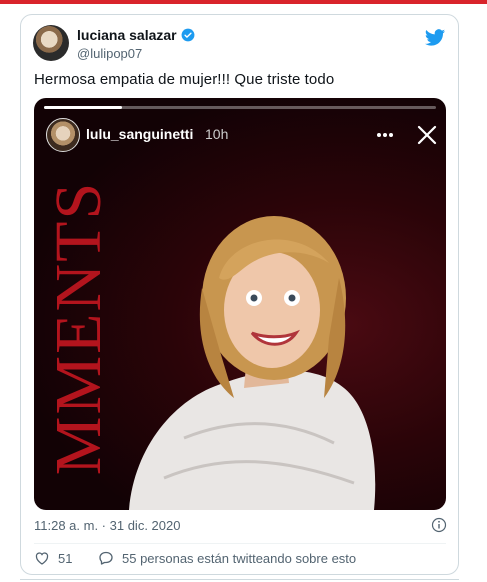 Image resolution: width=487 pixels, height=582 pixels. Describe the element at coordinates (240, 543) in the screenshot. I see `tweet-divider` at that location.